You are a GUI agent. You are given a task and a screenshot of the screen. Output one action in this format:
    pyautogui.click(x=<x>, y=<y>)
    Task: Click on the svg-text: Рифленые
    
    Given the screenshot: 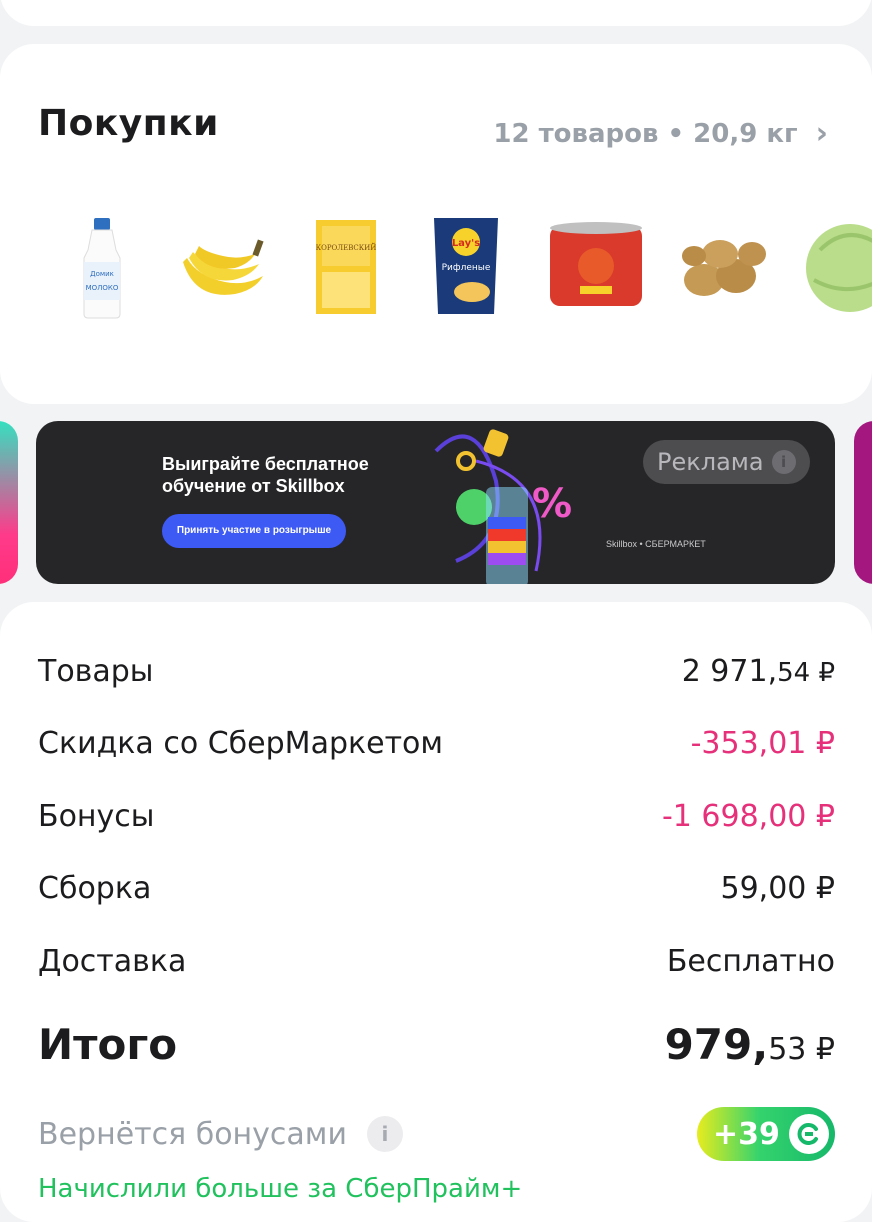 What is the action you would take?
    pyautogui.click(x=466, y=268)
    